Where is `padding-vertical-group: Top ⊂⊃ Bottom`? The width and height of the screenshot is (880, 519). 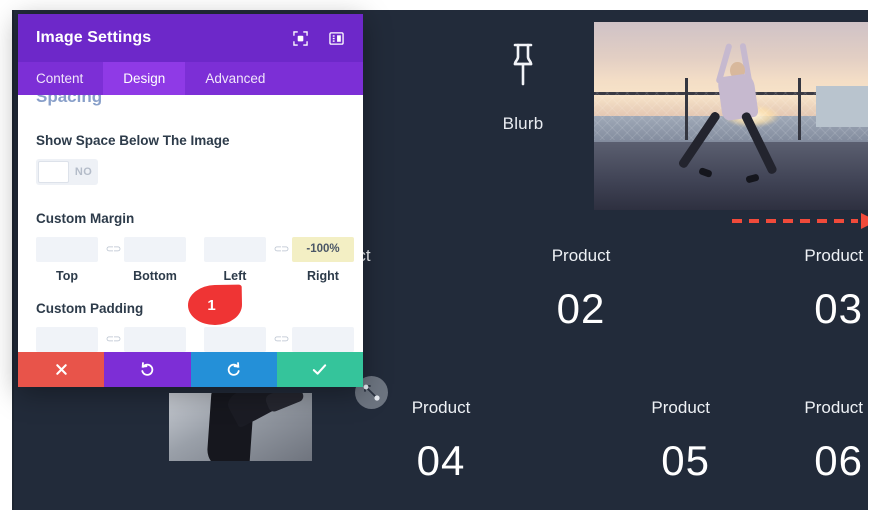 padding-vertical-group: Top ⊂⊃ Bottom is located at coordinates (113, 339).